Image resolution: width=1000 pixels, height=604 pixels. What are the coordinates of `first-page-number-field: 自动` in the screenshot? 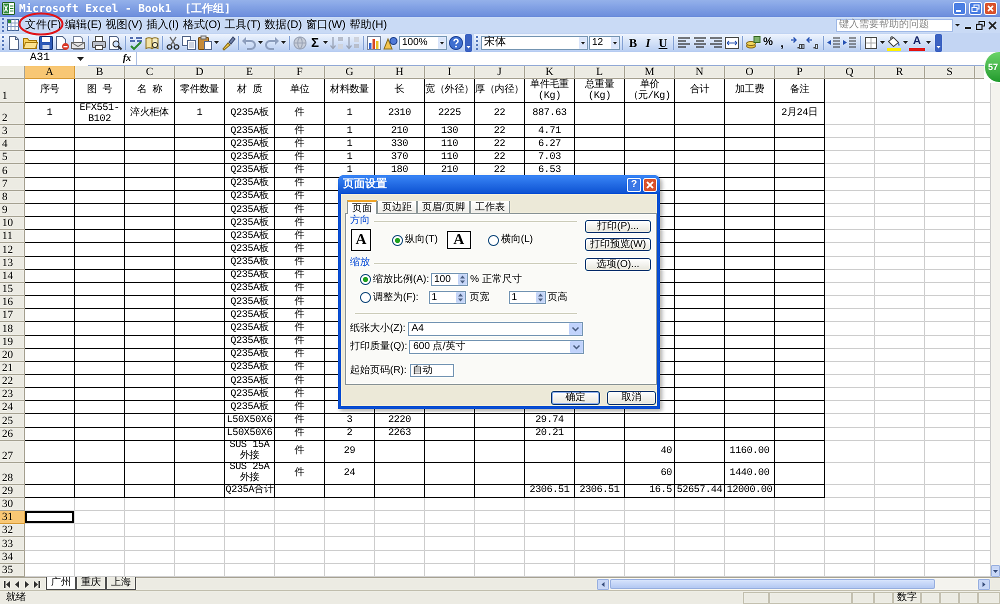 It's located at (432, 370).